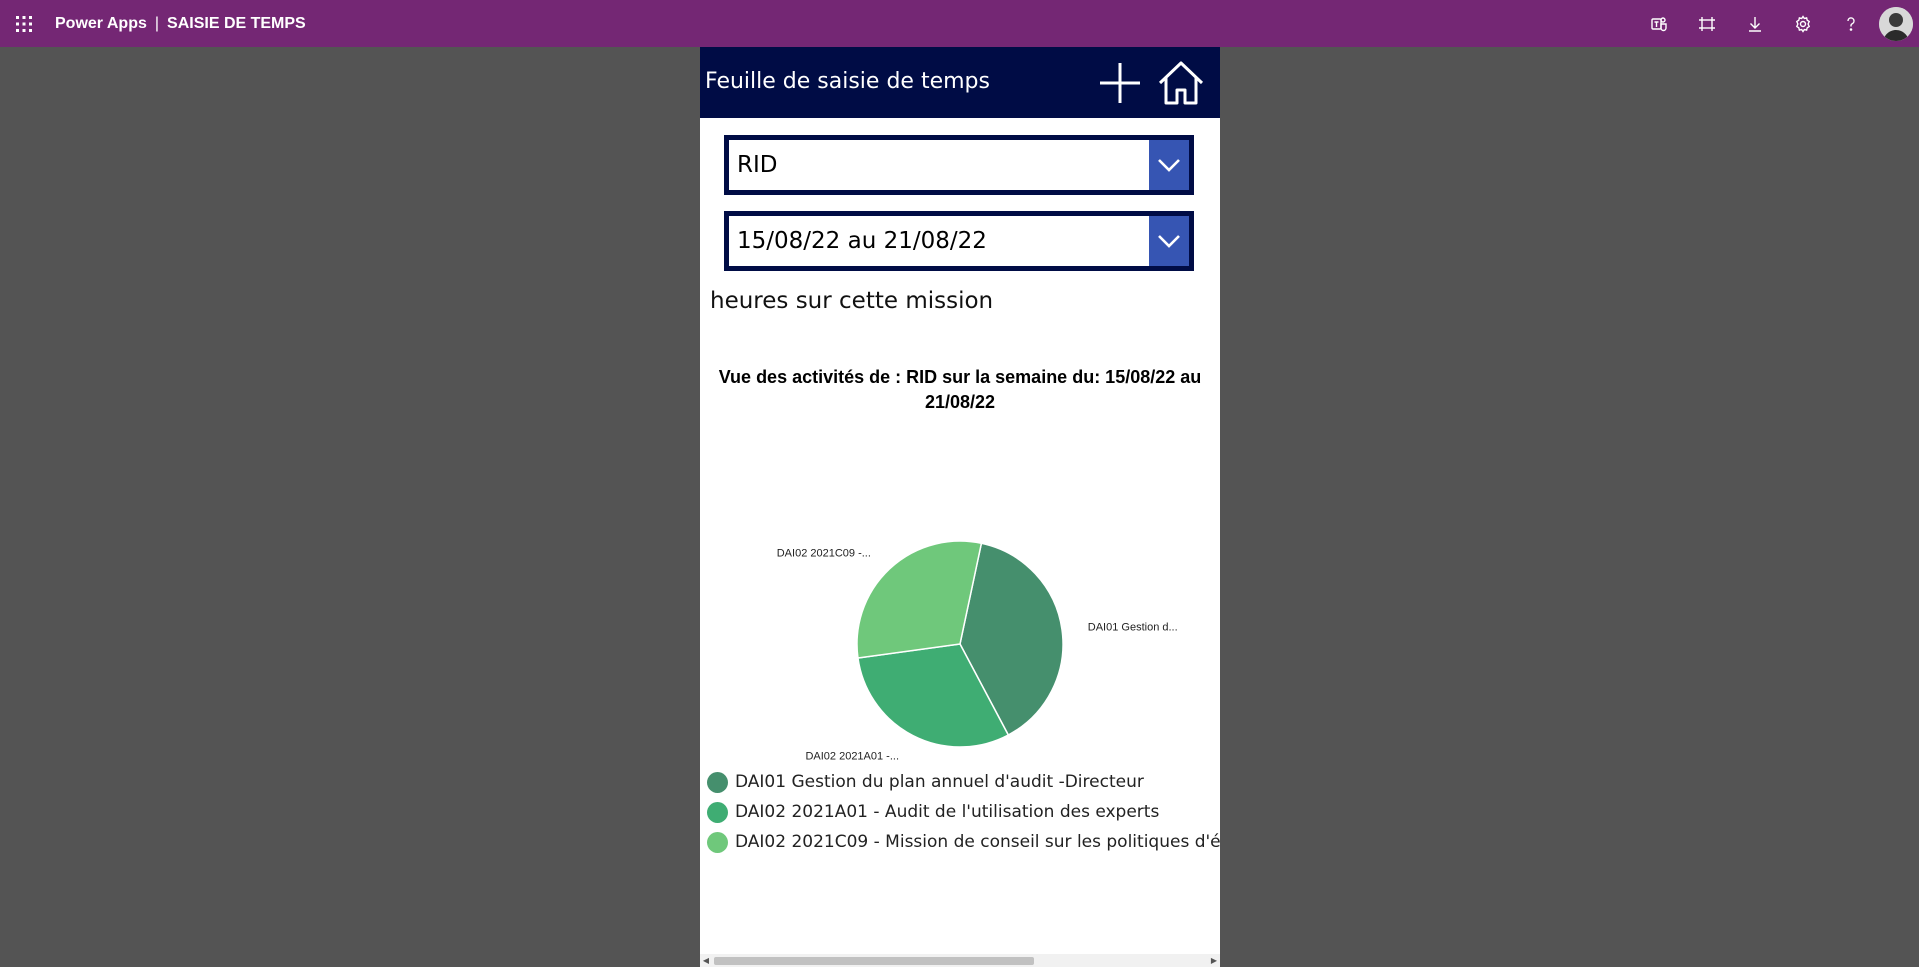  What do you see at coordinates (23, 23) in the screenshot?
I see `waffle-icon` at bounding box center [23, 23].